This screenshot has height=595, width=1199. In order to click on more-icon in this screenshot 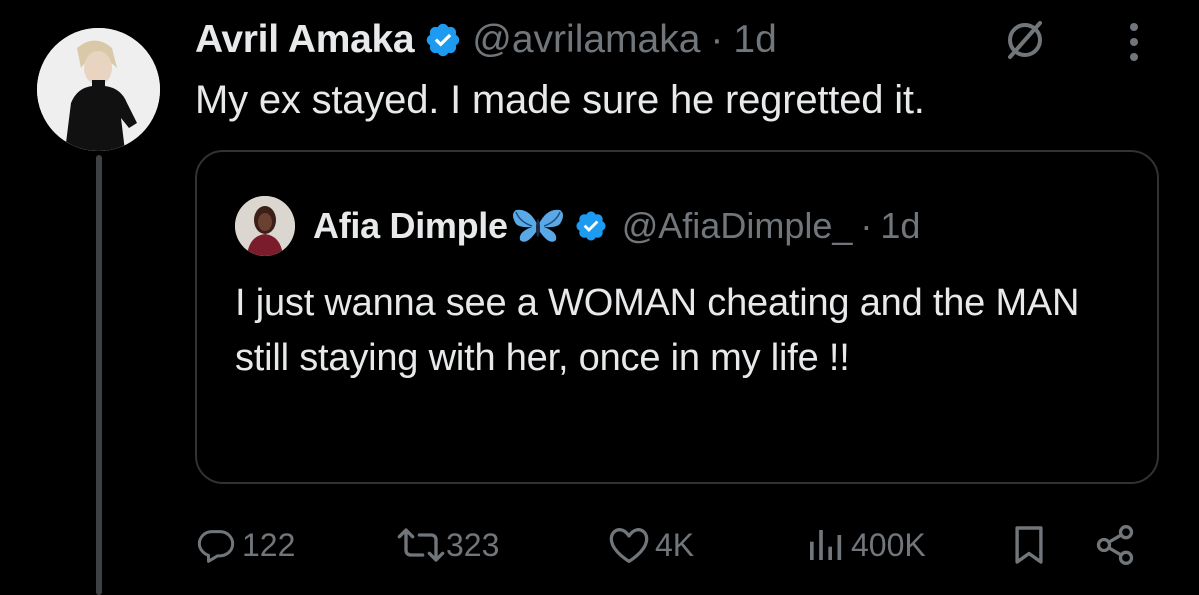, I will do `click(1134, 42)`.